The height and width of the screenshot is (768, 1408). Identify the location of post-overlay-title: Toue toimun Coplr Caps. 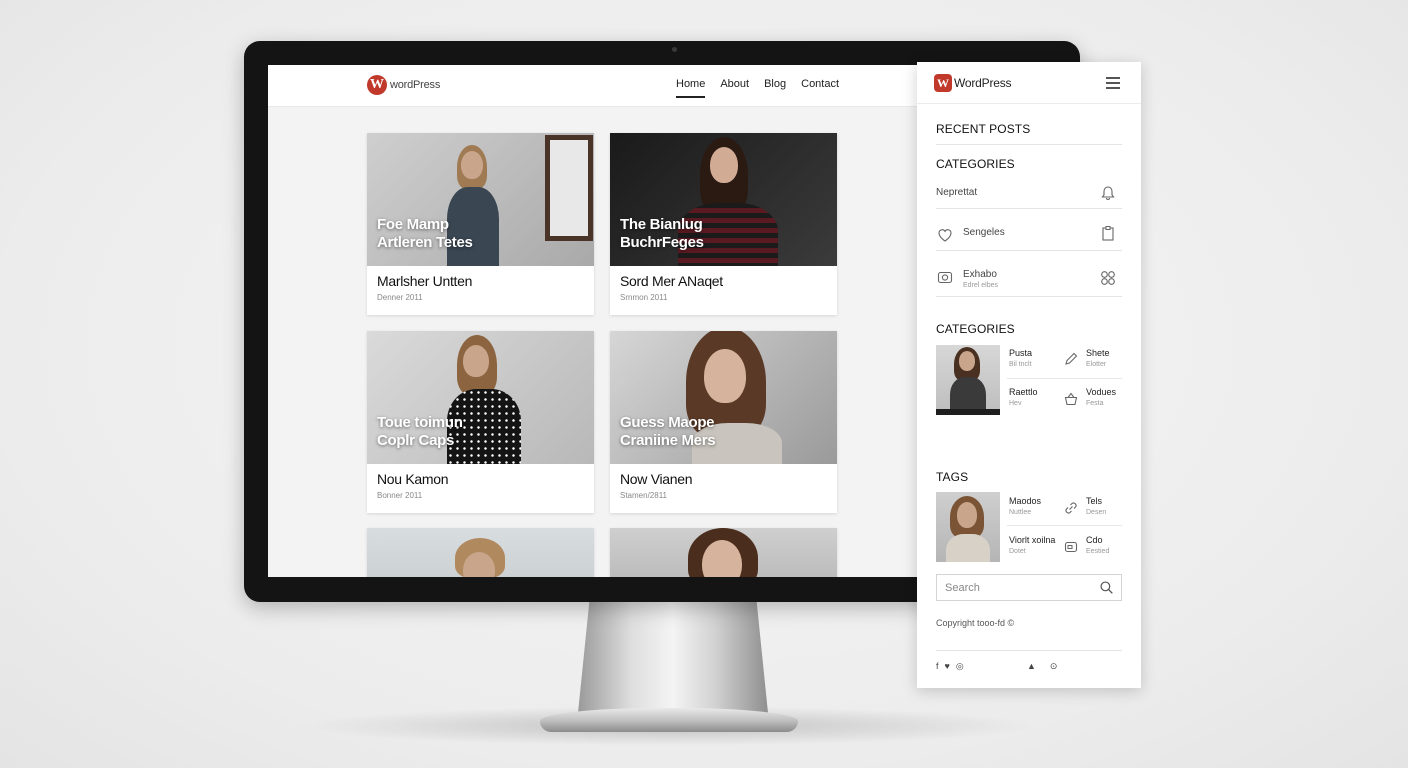
(420, 431).